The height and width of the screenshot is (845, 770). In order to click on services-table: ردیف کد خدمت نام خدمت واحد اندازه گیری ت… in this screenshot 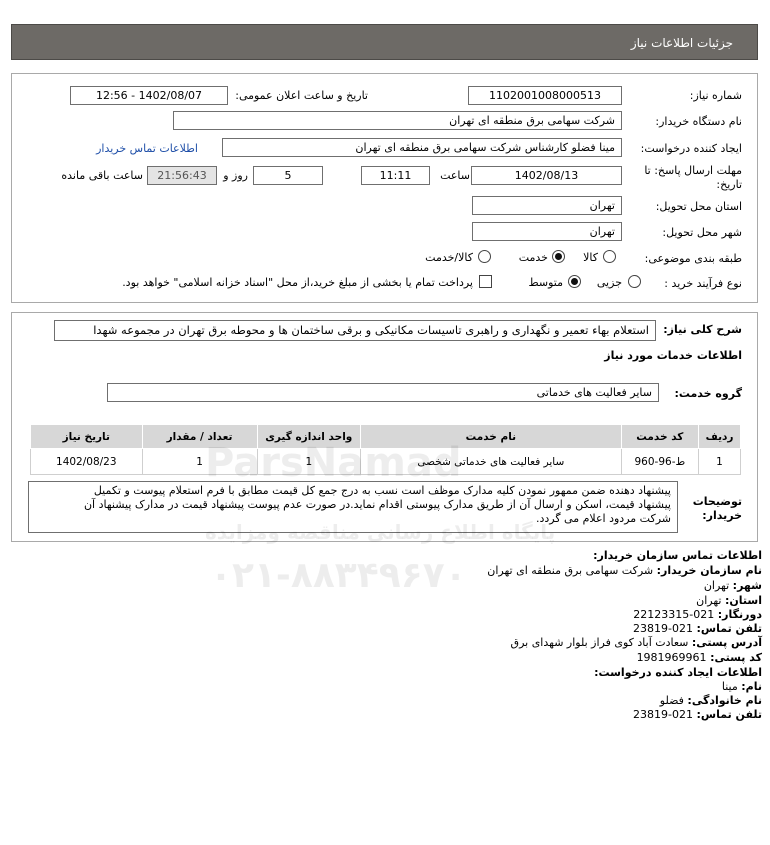, I will do `click(385, 449)`.